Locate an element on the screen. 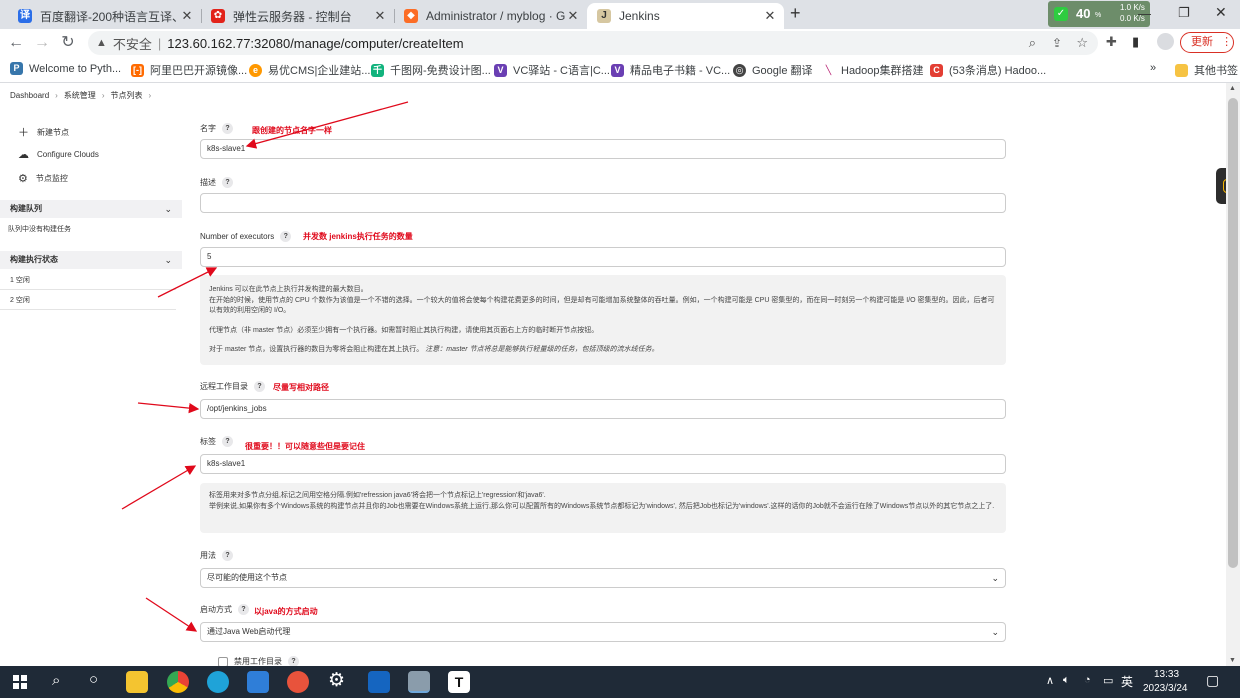 This screenshot has height=698, width=1240. qiantu-icon: 千 is located at coordinates (377, 70).